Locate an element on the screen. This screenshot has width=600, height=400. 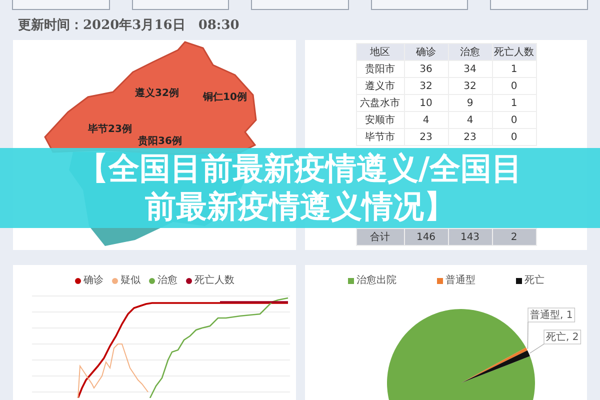
table-cell: 六盘水市 is located at coordinates (380, 103).